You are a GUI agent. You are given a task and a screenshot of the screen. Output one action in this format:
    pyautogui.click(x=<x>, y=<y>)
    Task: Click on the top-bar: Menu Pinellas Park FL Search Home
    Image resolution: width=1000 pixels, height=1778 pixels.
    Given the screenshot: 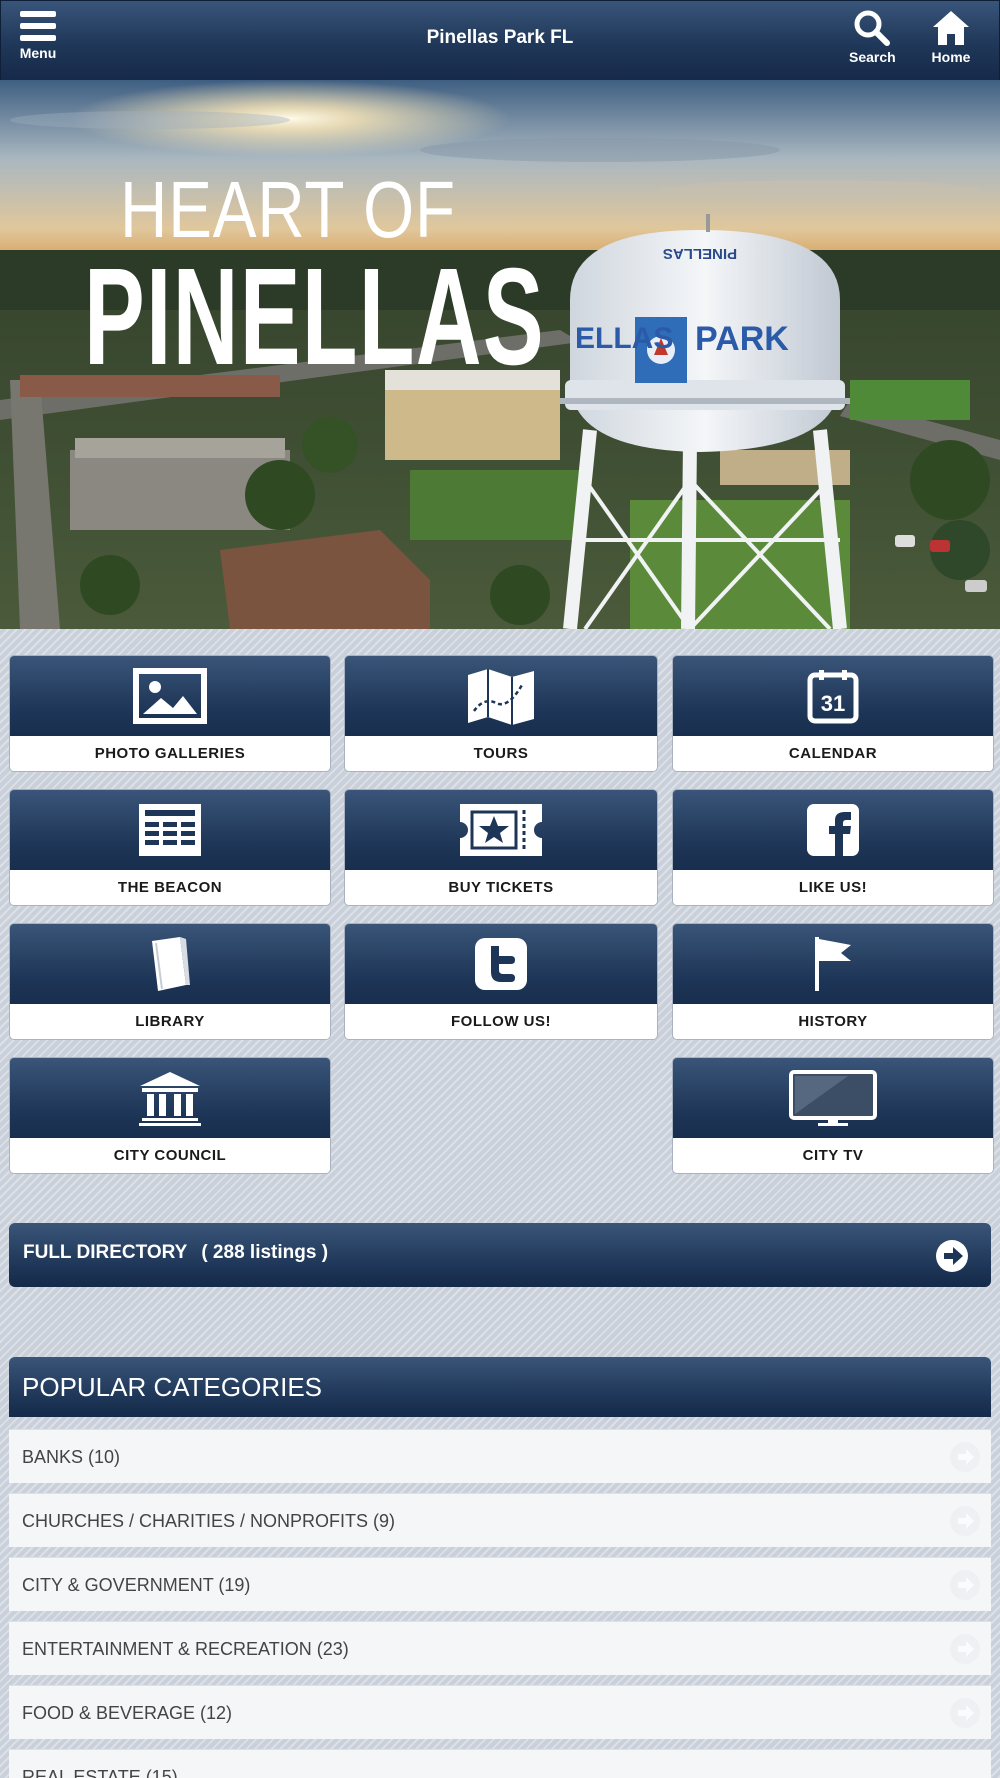 What is the action you would take?
    pyautogui.click(x=500, y=41)
    